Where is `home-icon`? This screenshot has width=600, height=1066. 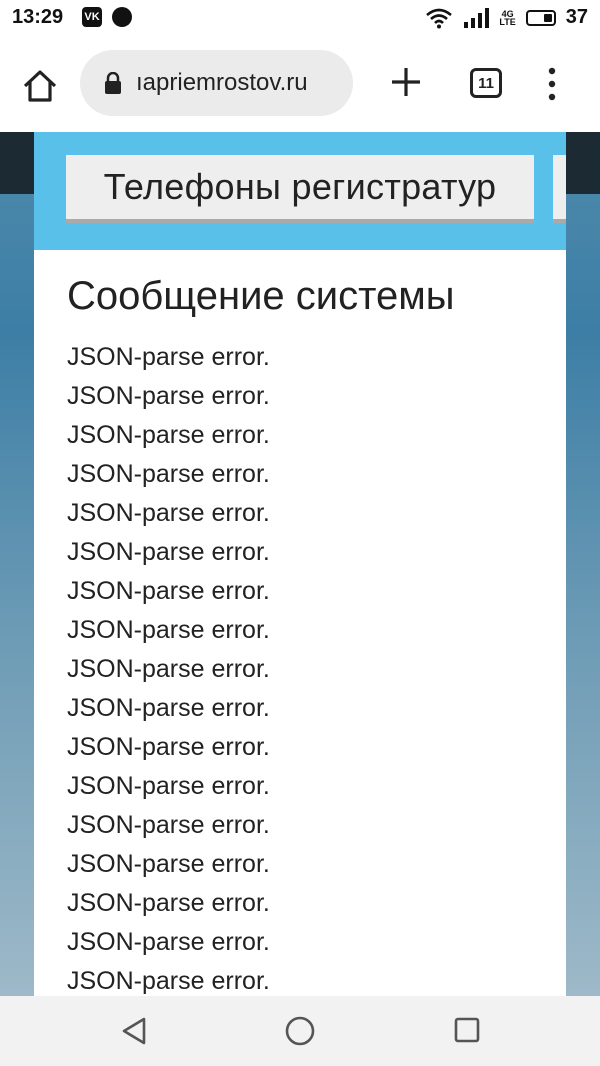
home-icon is located at coordinates (40, 86).